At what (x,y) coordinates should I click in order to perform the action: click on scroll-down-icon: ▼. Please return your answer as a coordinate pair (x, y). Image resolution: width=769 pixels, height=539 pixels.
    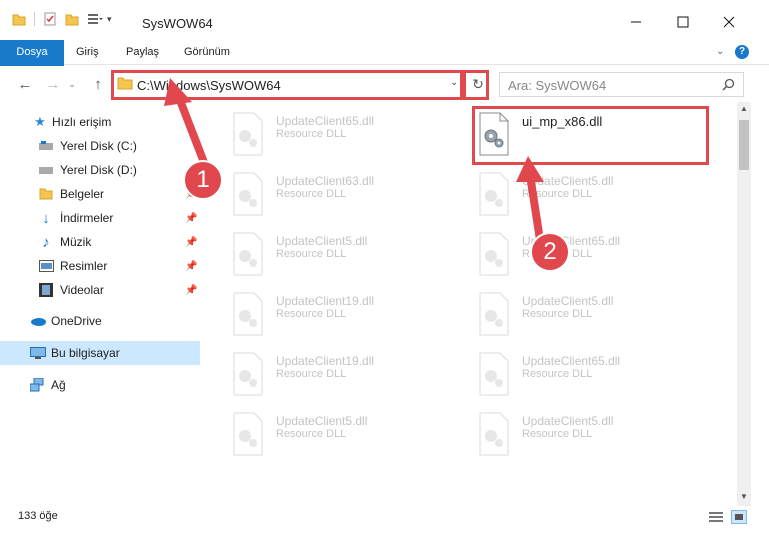
    Looking at the image, I should click on (744, 496).